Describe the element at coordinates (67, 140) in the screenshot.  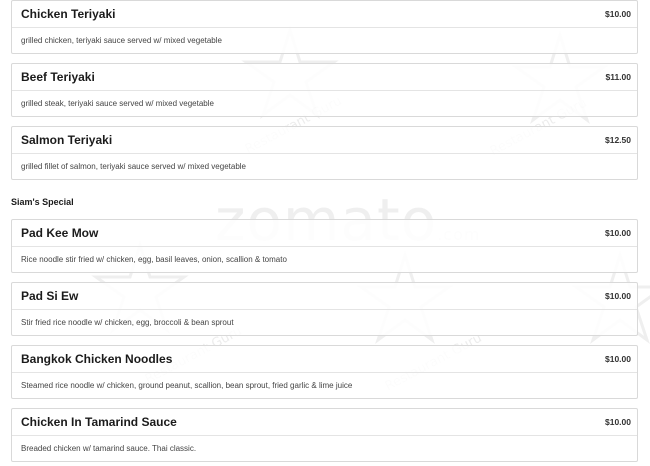
I see `dish-name: Salmon Teriyaki` at that location.